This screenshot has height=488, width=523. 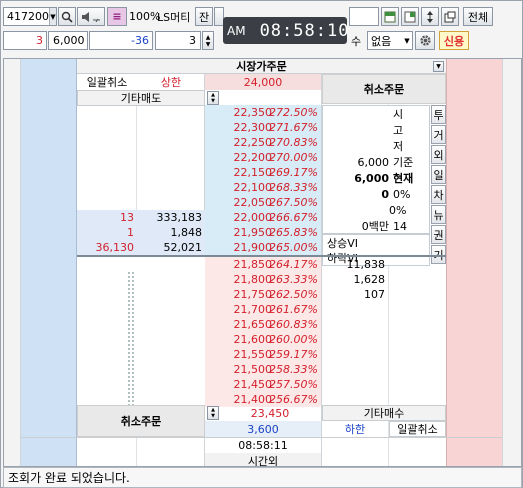 I want to click on ask-count: 13, so click(x=107, y=217).